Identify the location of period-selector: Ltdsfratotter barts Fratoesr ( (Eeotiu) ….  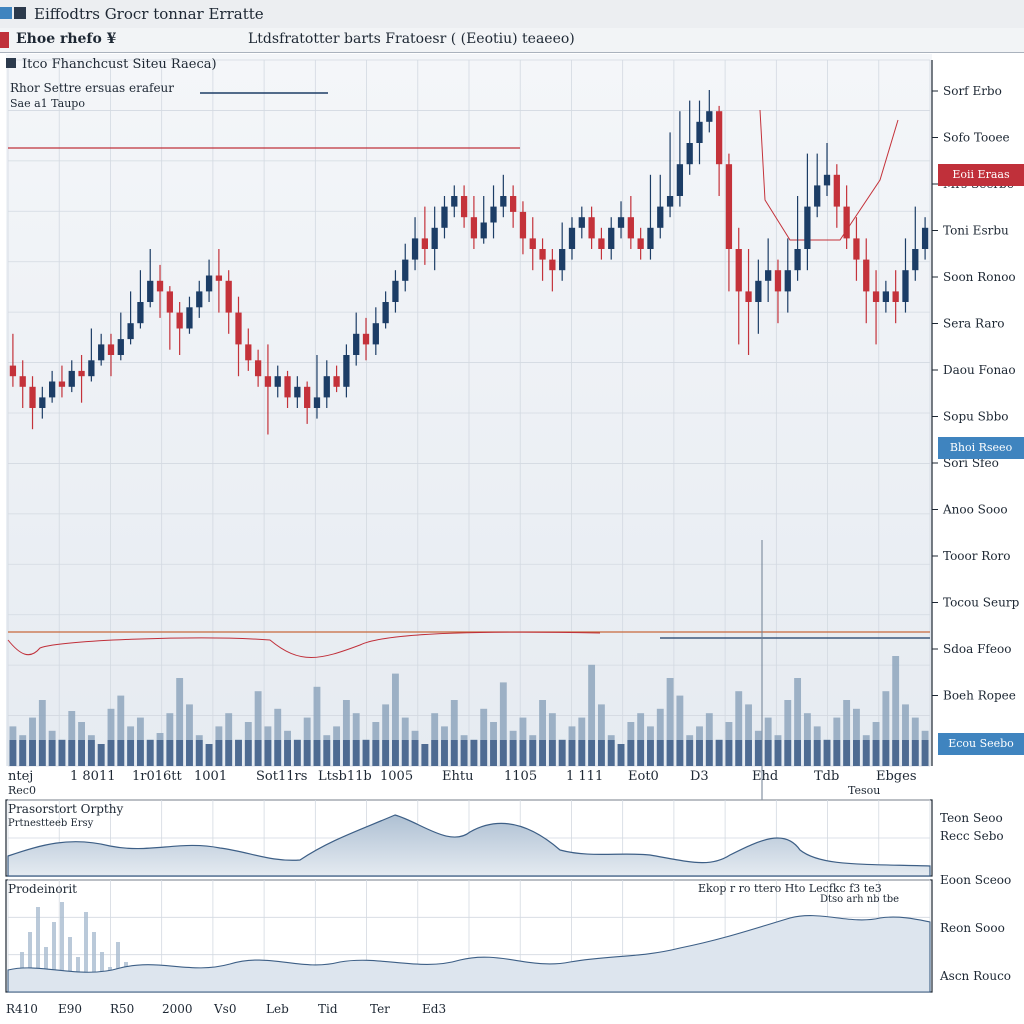
(411, 39).